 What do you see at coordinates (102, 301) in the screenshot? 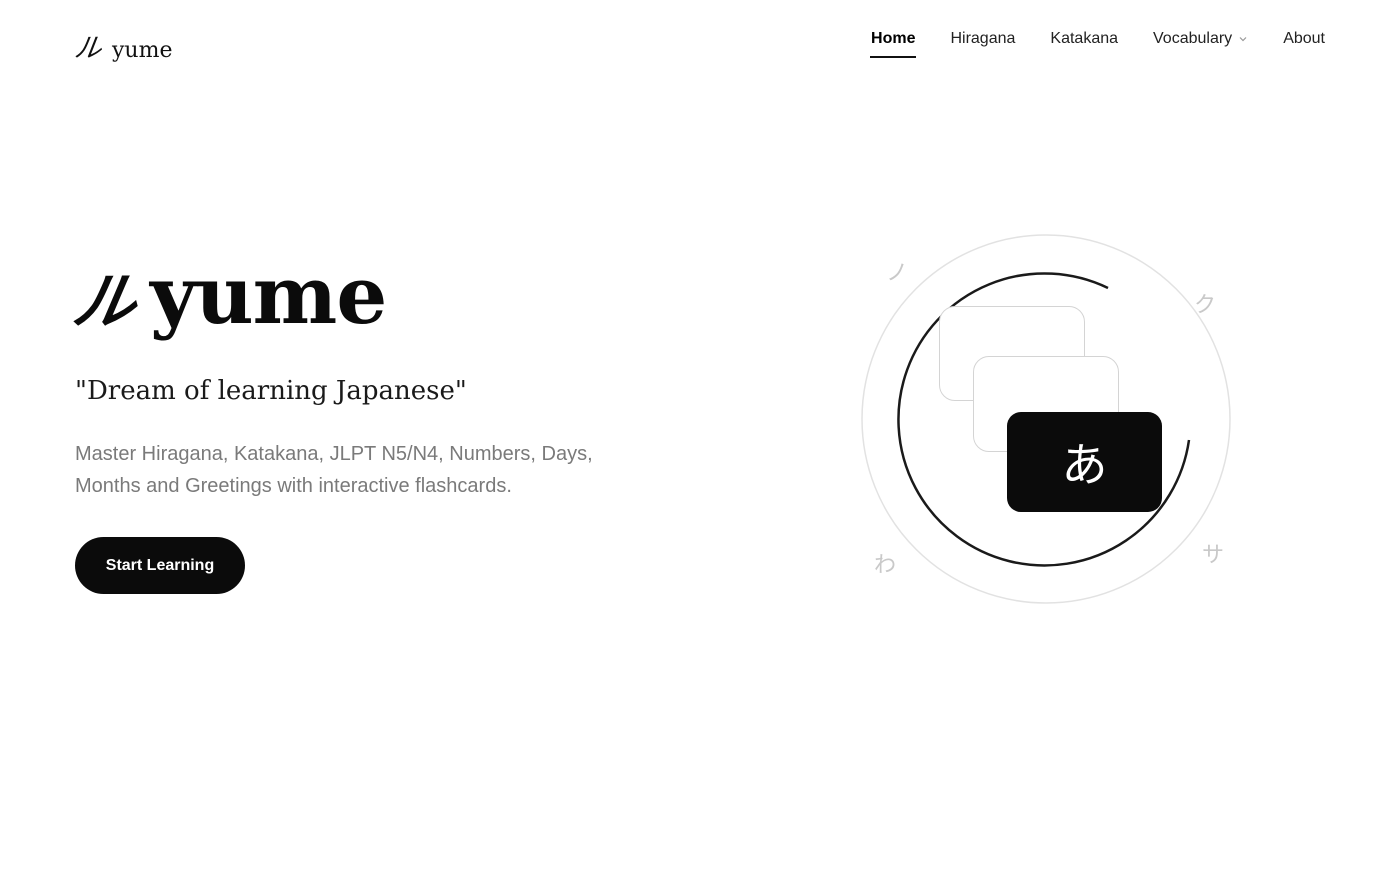
I see `hero-mark: ル` at bounding box center [102, 301].